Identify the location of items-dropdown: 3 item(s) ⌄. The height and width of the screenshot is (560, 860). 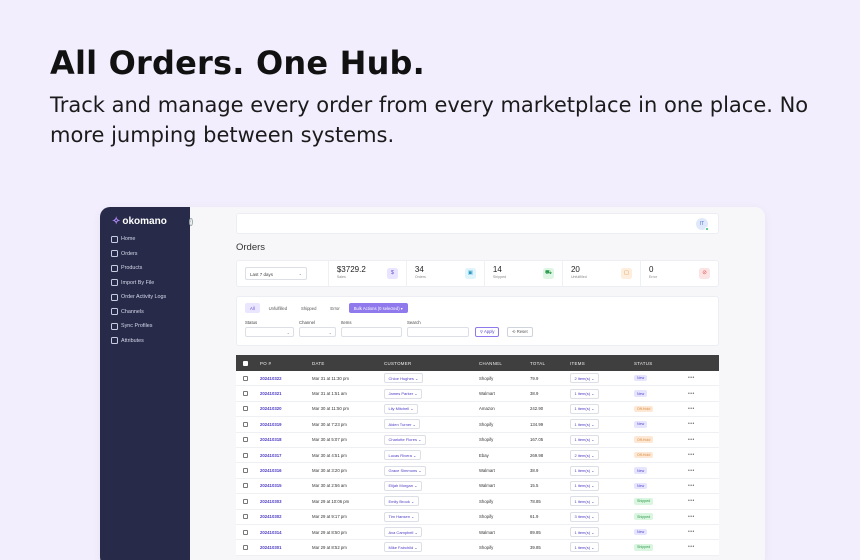
(585, 516).